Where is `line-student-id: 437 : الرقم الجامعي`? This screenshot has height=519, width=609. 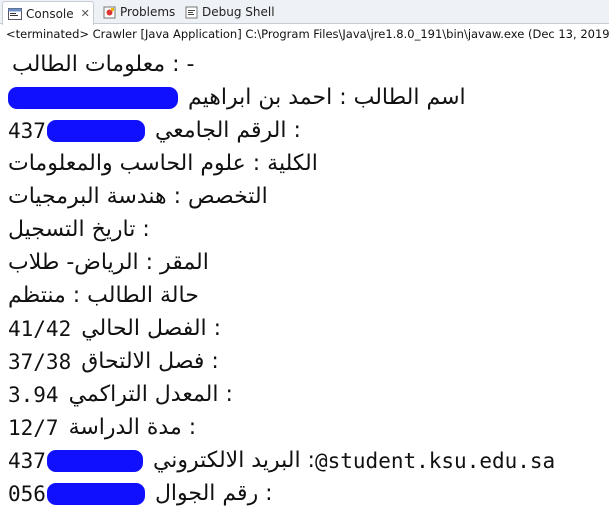 line-student-id: 437 : الرقم الجامعي is located at coordinates (154, 130).